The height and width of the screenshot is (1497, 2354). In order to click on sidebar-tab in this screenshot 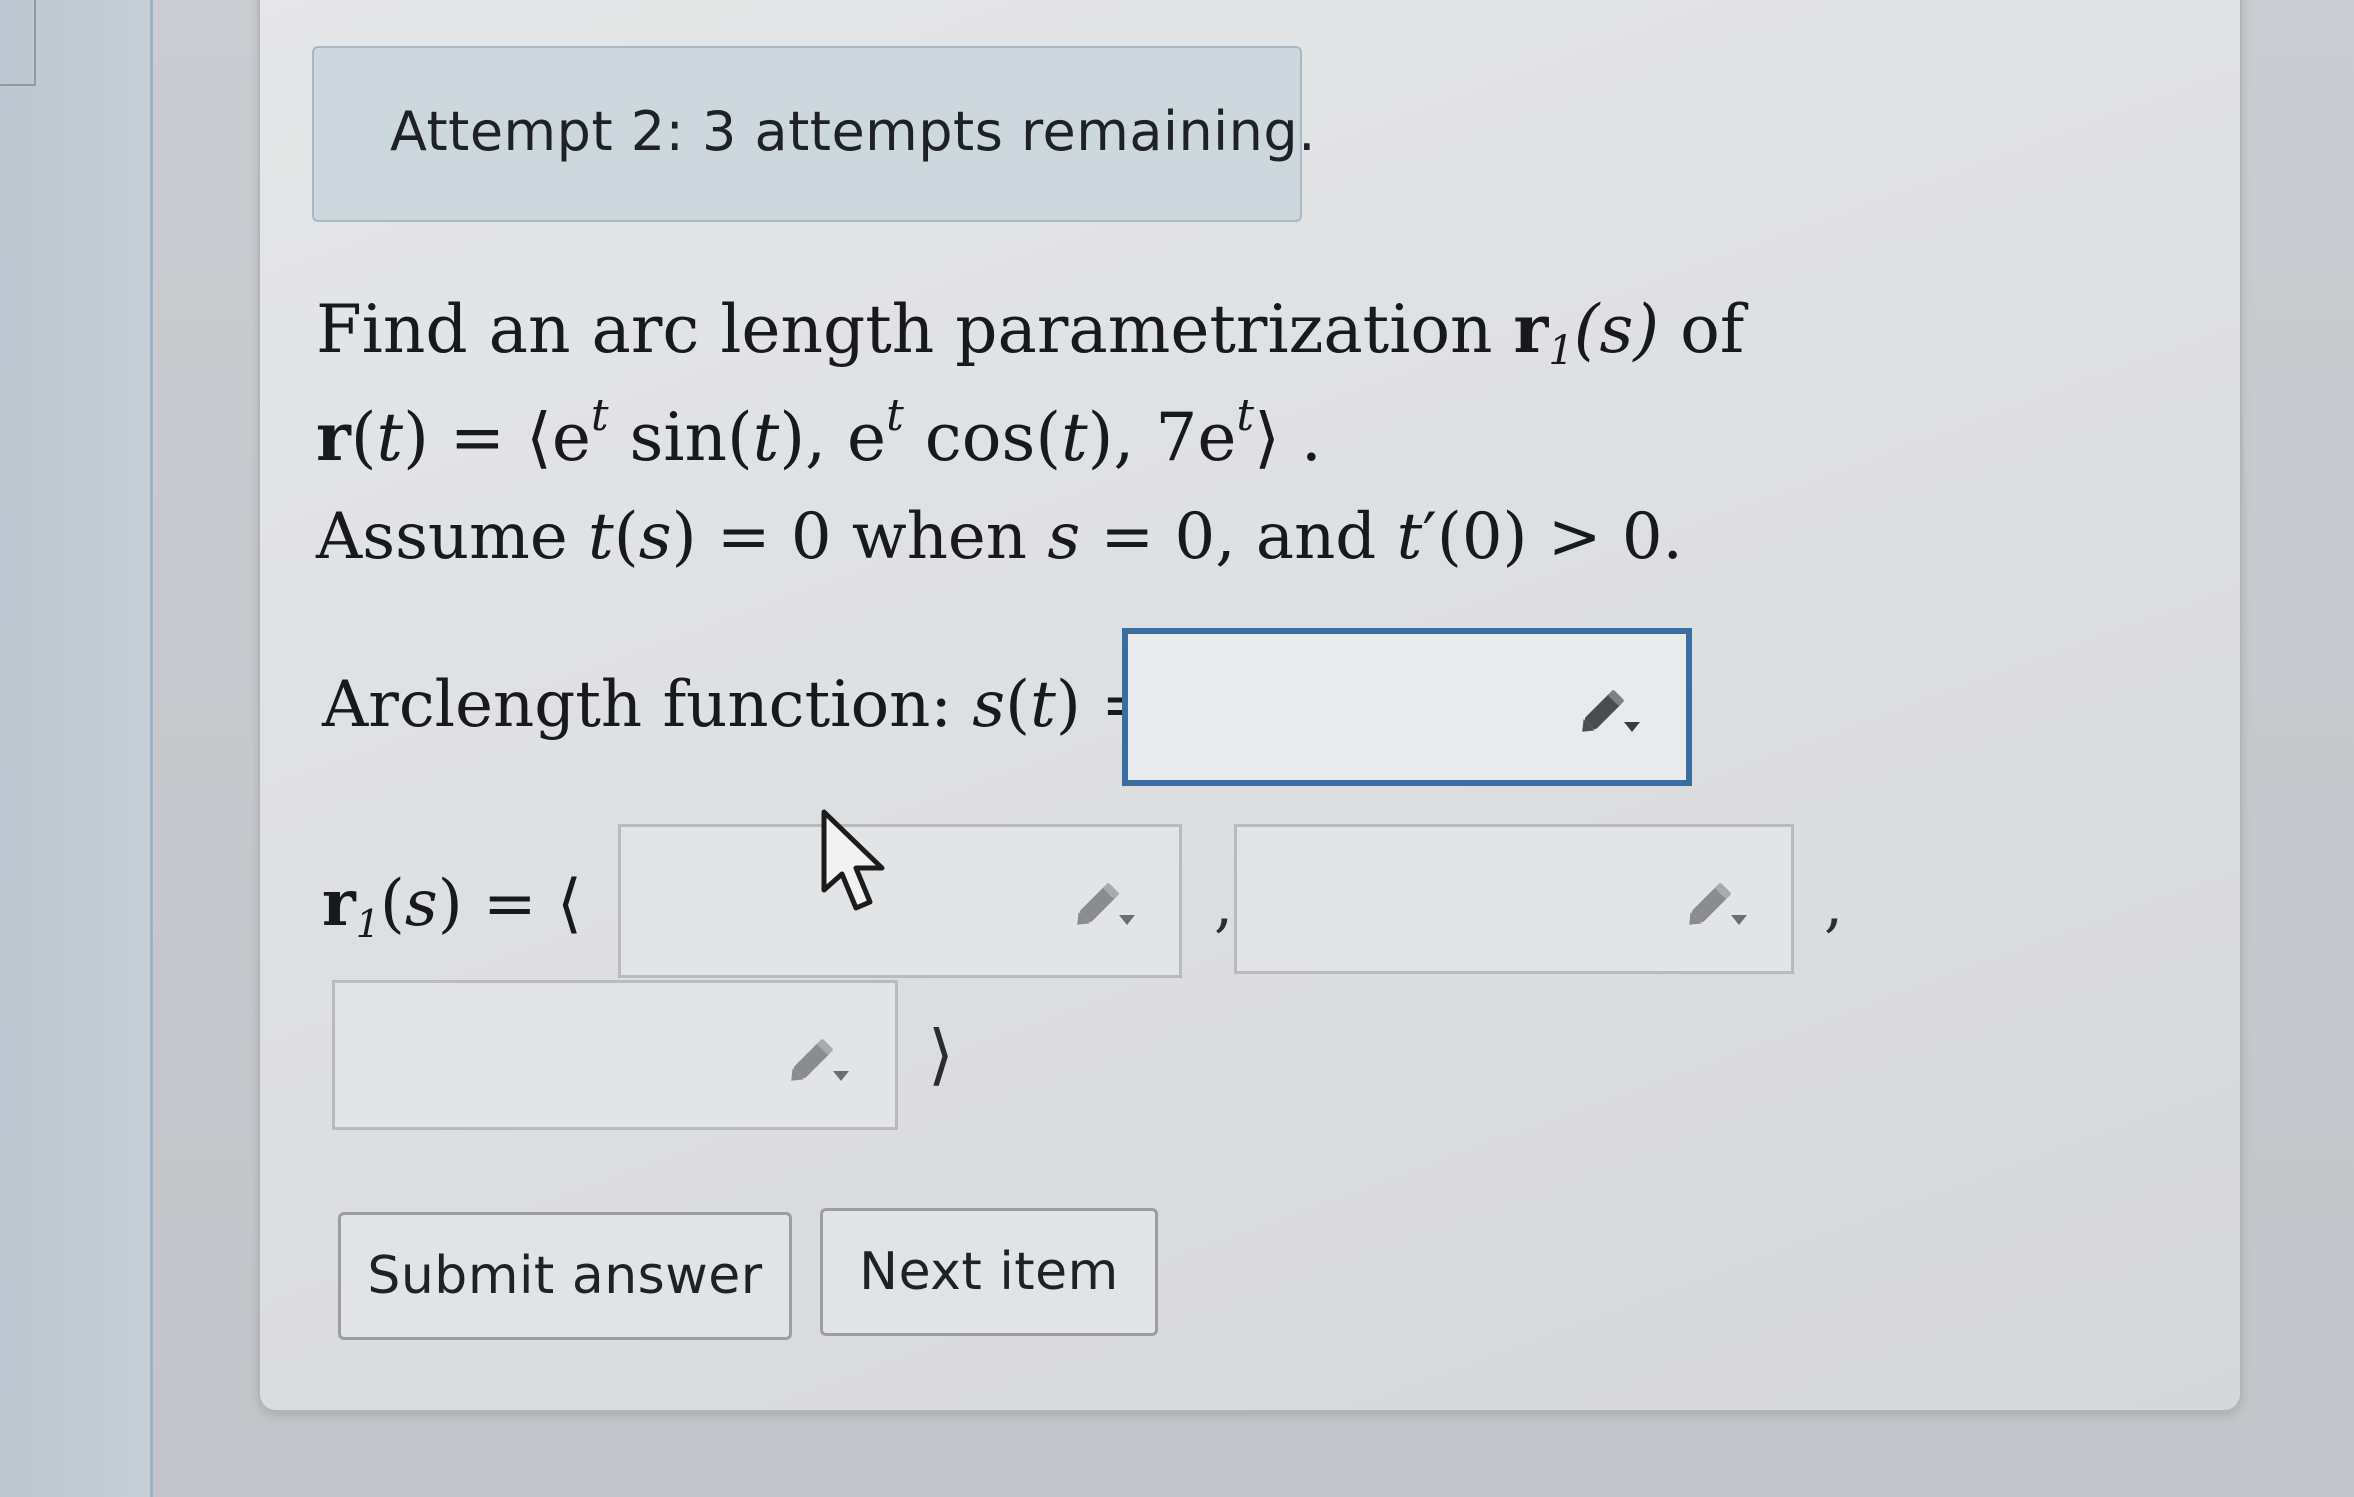, I will do `click(18, 43)`.